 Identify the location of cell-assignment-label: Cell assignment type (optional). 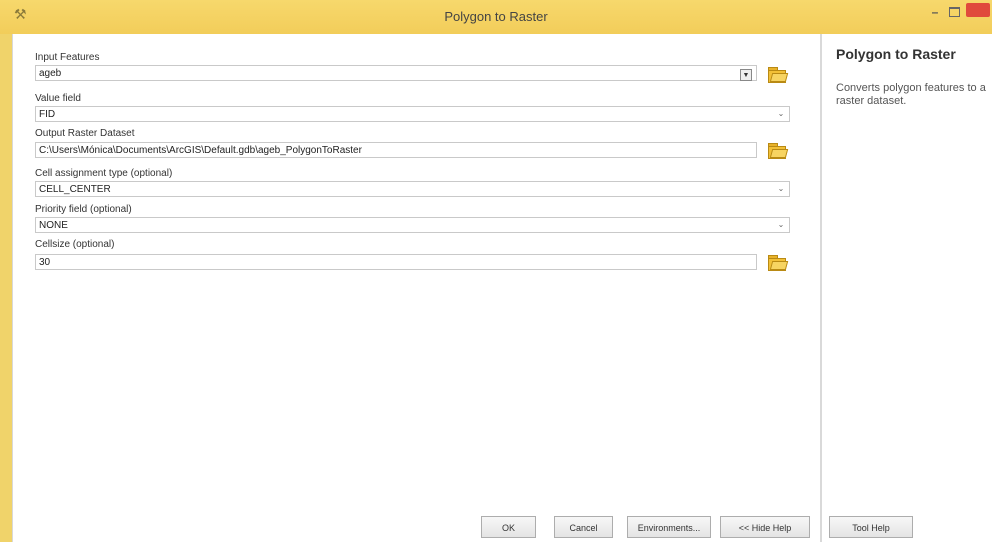
(104, 173).